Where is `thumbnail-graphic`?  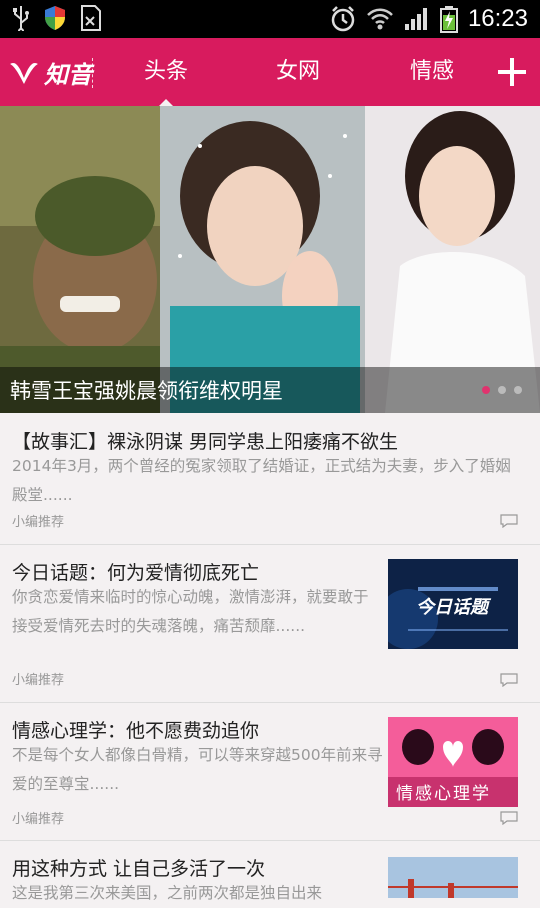
thumbnail-graphic is located at coordinates (453, 877).